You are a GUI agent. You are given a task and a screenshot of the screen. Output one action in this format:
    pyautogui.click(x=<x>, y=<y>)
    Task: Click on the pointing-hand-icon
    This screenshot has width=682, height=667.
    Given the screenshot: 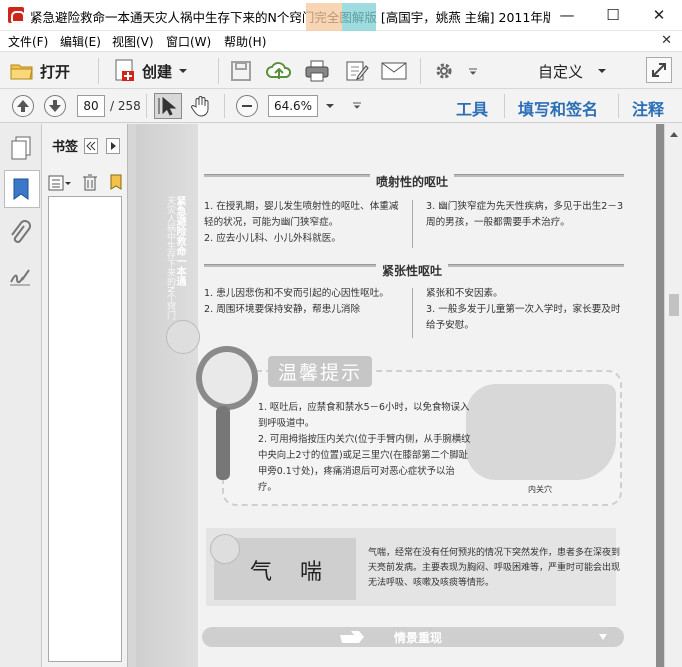 What is the action you would take?
    pyautogui.click(x=352, y=637)
    